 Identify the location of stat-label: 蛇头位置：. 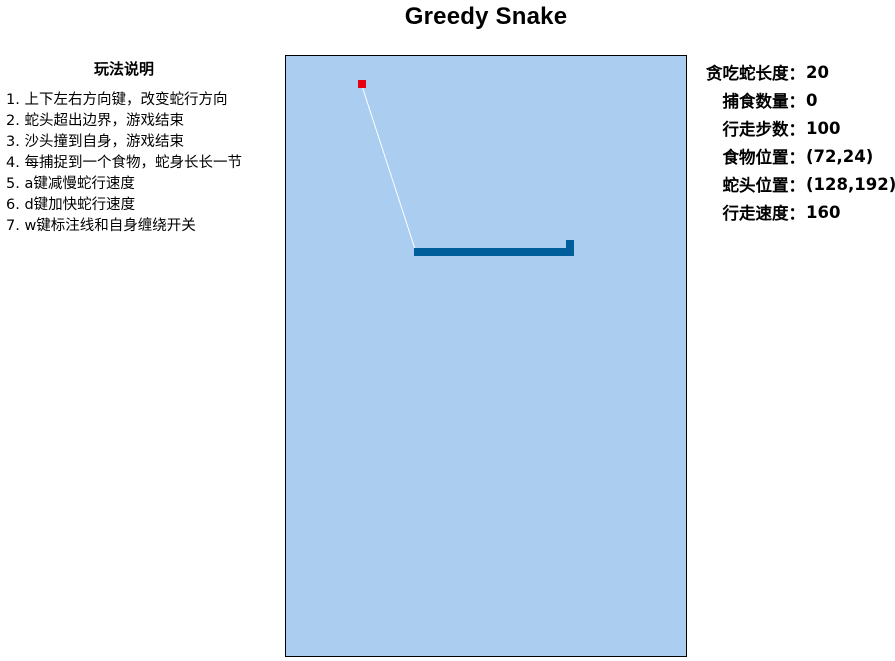
(764, 185).